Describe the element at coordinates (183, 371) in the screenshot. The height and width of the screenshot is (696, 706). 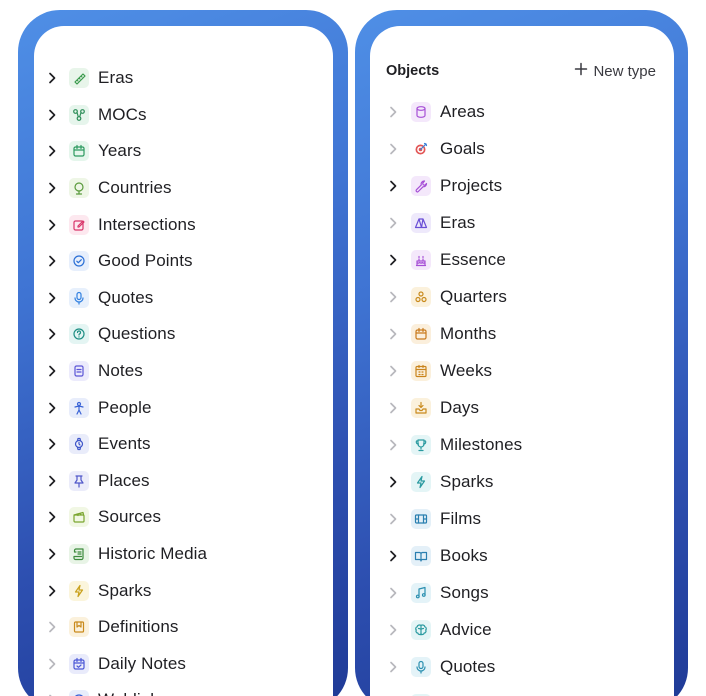
I see `left-item-notes: Notes` at that location.